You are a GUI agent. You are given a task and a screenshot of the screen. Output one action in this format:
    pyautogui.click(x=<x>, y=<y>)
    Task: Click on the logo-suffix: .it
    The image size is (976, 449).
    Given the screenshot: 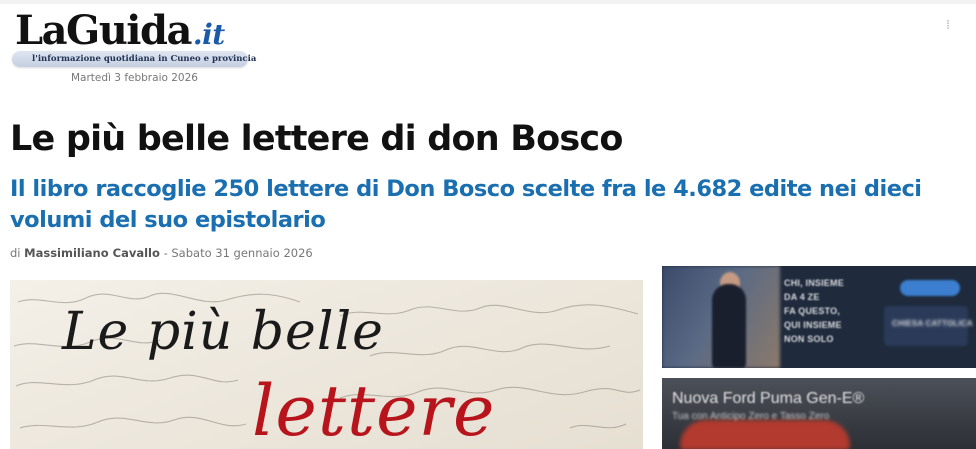 What is the action you would take?
    pyautogui.click(x=208, y=34)
    